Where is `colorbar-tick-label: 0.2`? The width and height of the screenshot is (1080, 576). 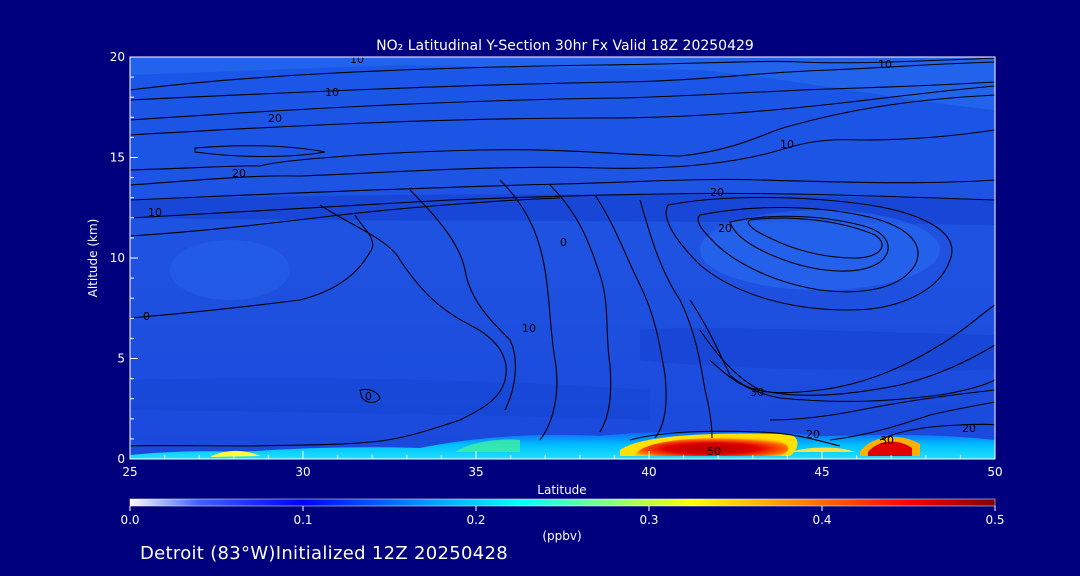
colorbar-tick-label: 0.2 is located at coordinates (475, 520).